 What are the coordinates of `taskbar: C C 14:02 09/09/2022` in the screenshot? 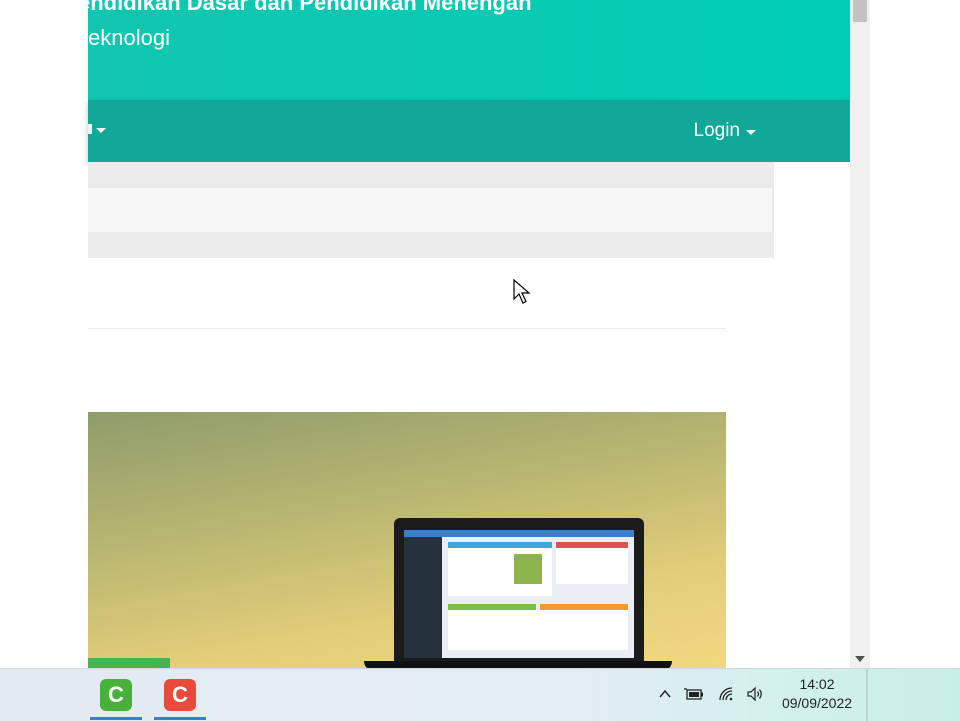 It's located at (480, 694).